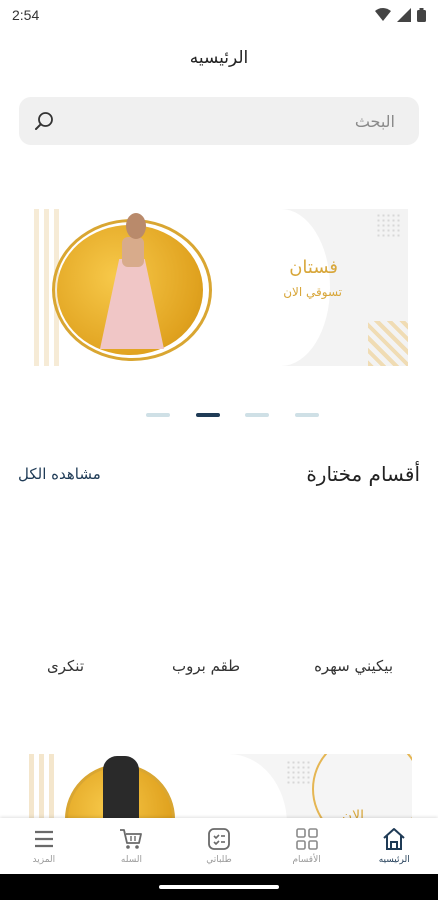  I want to click on search-bar, so click(219, 121).